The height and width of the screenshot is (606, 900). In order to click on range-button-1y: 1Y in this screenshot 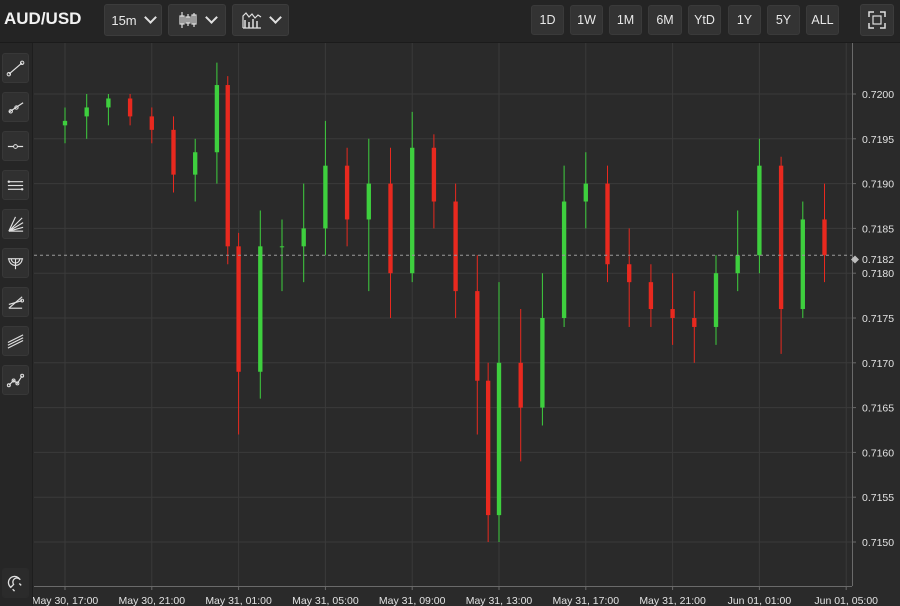, I will do `click(744, 20)`.